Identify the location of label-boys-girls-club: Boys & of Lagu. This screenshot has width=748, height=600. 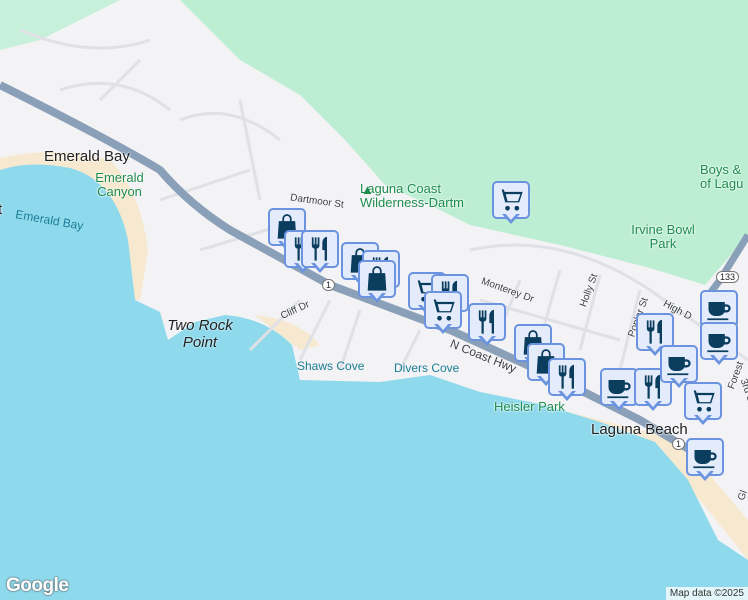
(722, 177).